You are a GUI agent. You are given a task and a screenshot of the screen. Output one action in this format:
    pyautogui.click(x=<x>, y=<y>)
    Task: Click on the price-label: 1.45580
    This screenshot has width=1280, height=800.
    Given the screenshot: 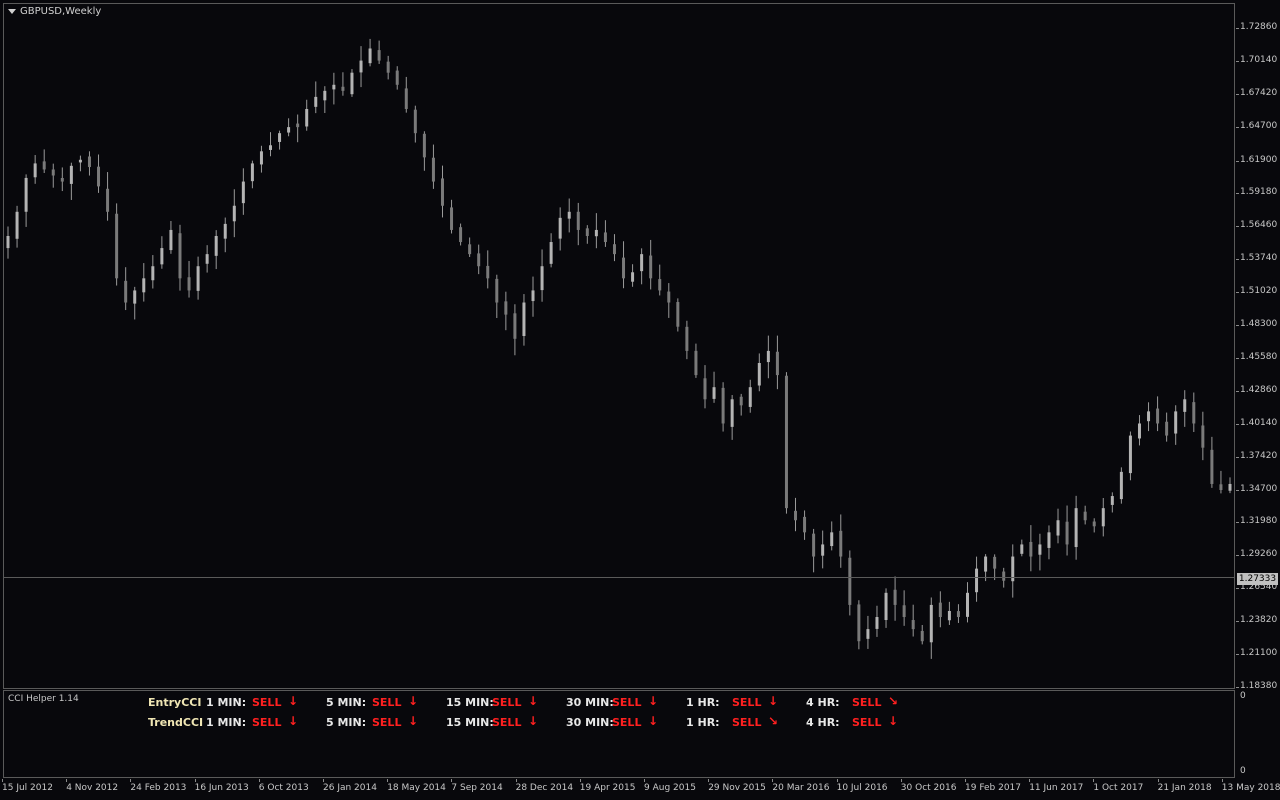 What is the action you would take?
    pyautogui.click(x=1259, y=356)
    